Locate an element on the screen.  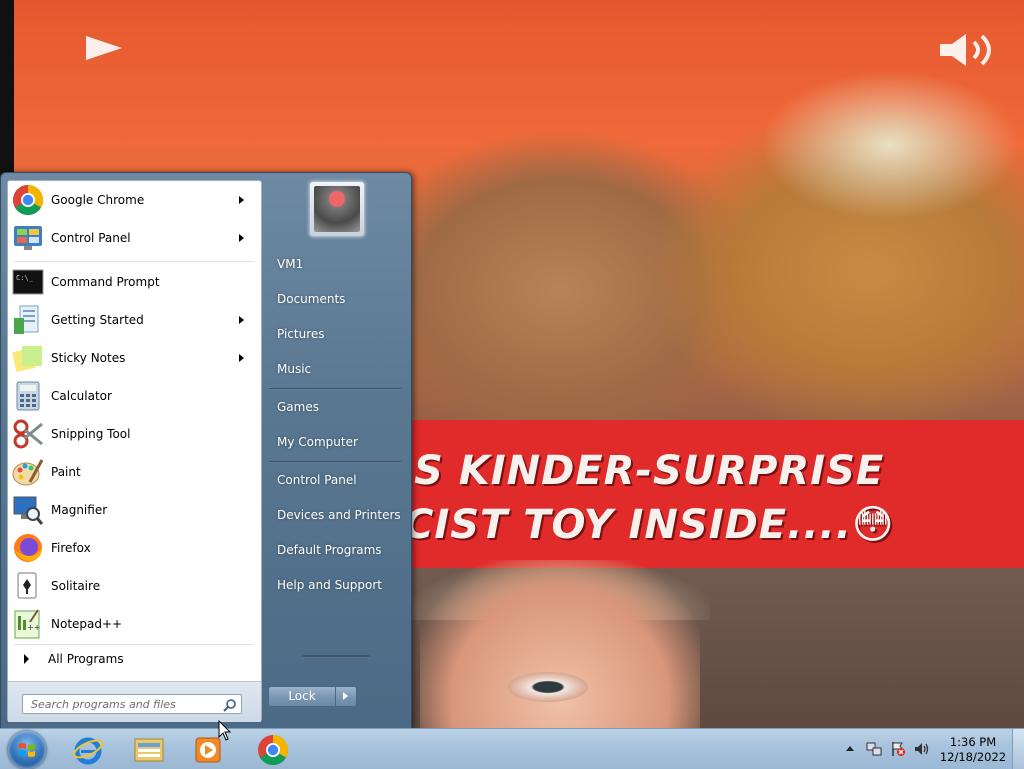
video-person-eye is located at coordinates (548, 687).